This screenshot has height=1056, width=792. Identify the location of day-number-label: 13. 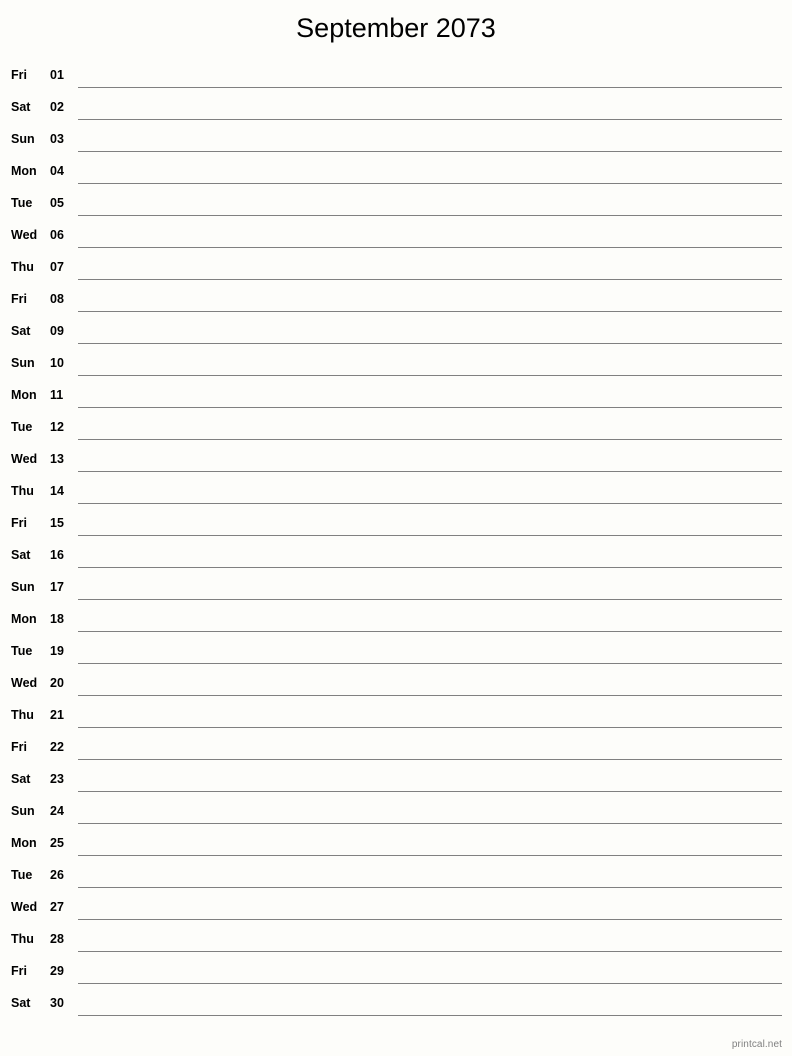
(57, 459).